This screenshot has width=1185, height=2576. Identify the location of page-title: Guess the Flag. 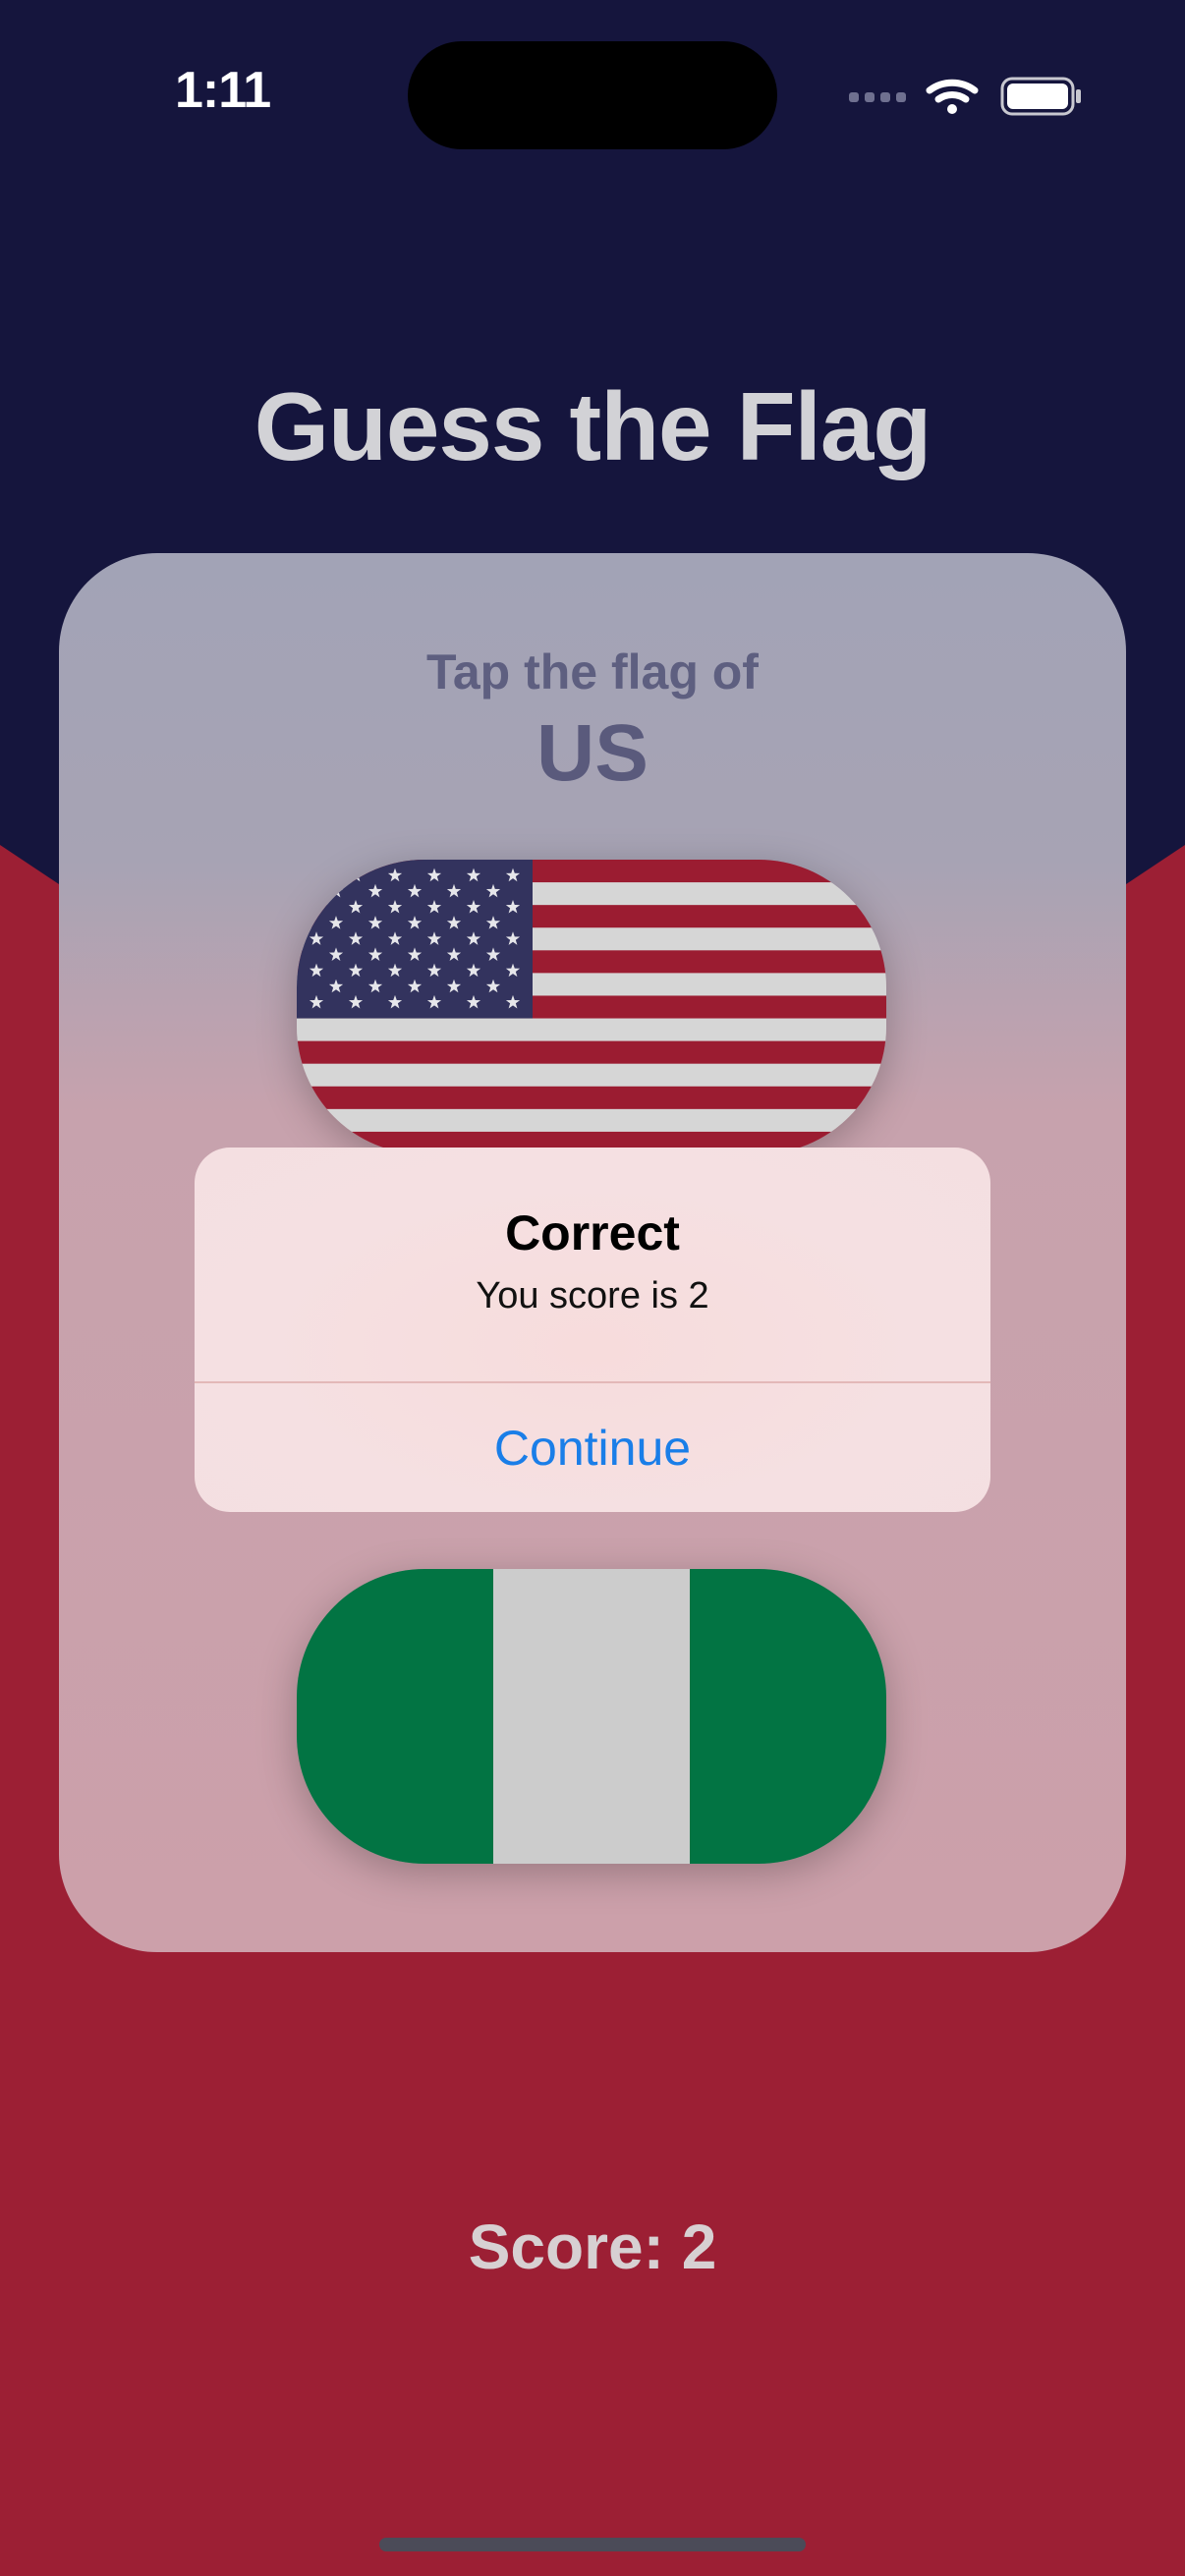
(593, 426).